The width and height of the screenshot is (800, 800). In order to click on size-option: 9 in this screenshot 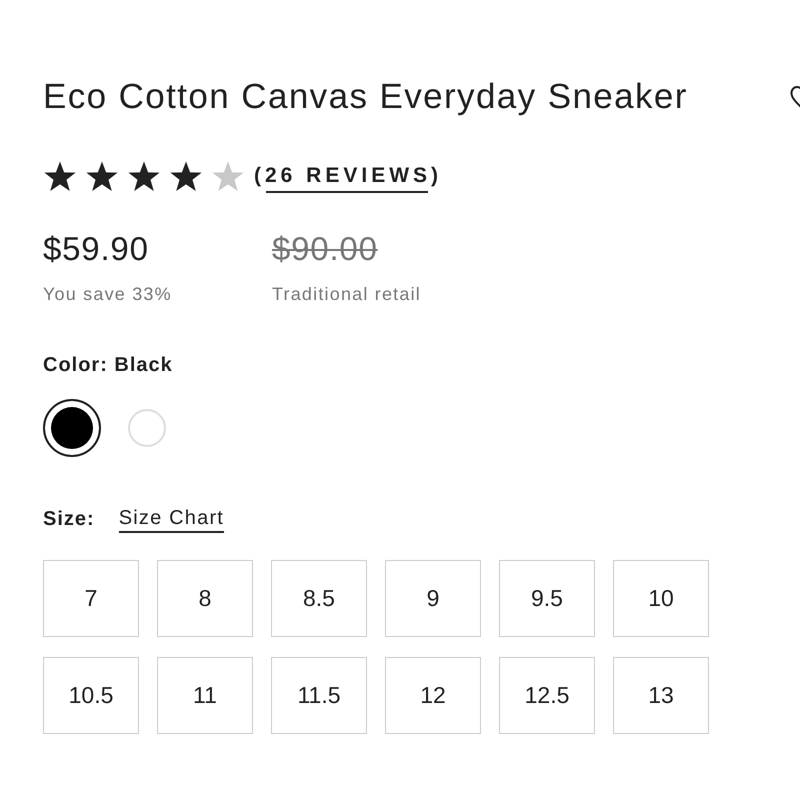, I will do `click(433, 598)`.